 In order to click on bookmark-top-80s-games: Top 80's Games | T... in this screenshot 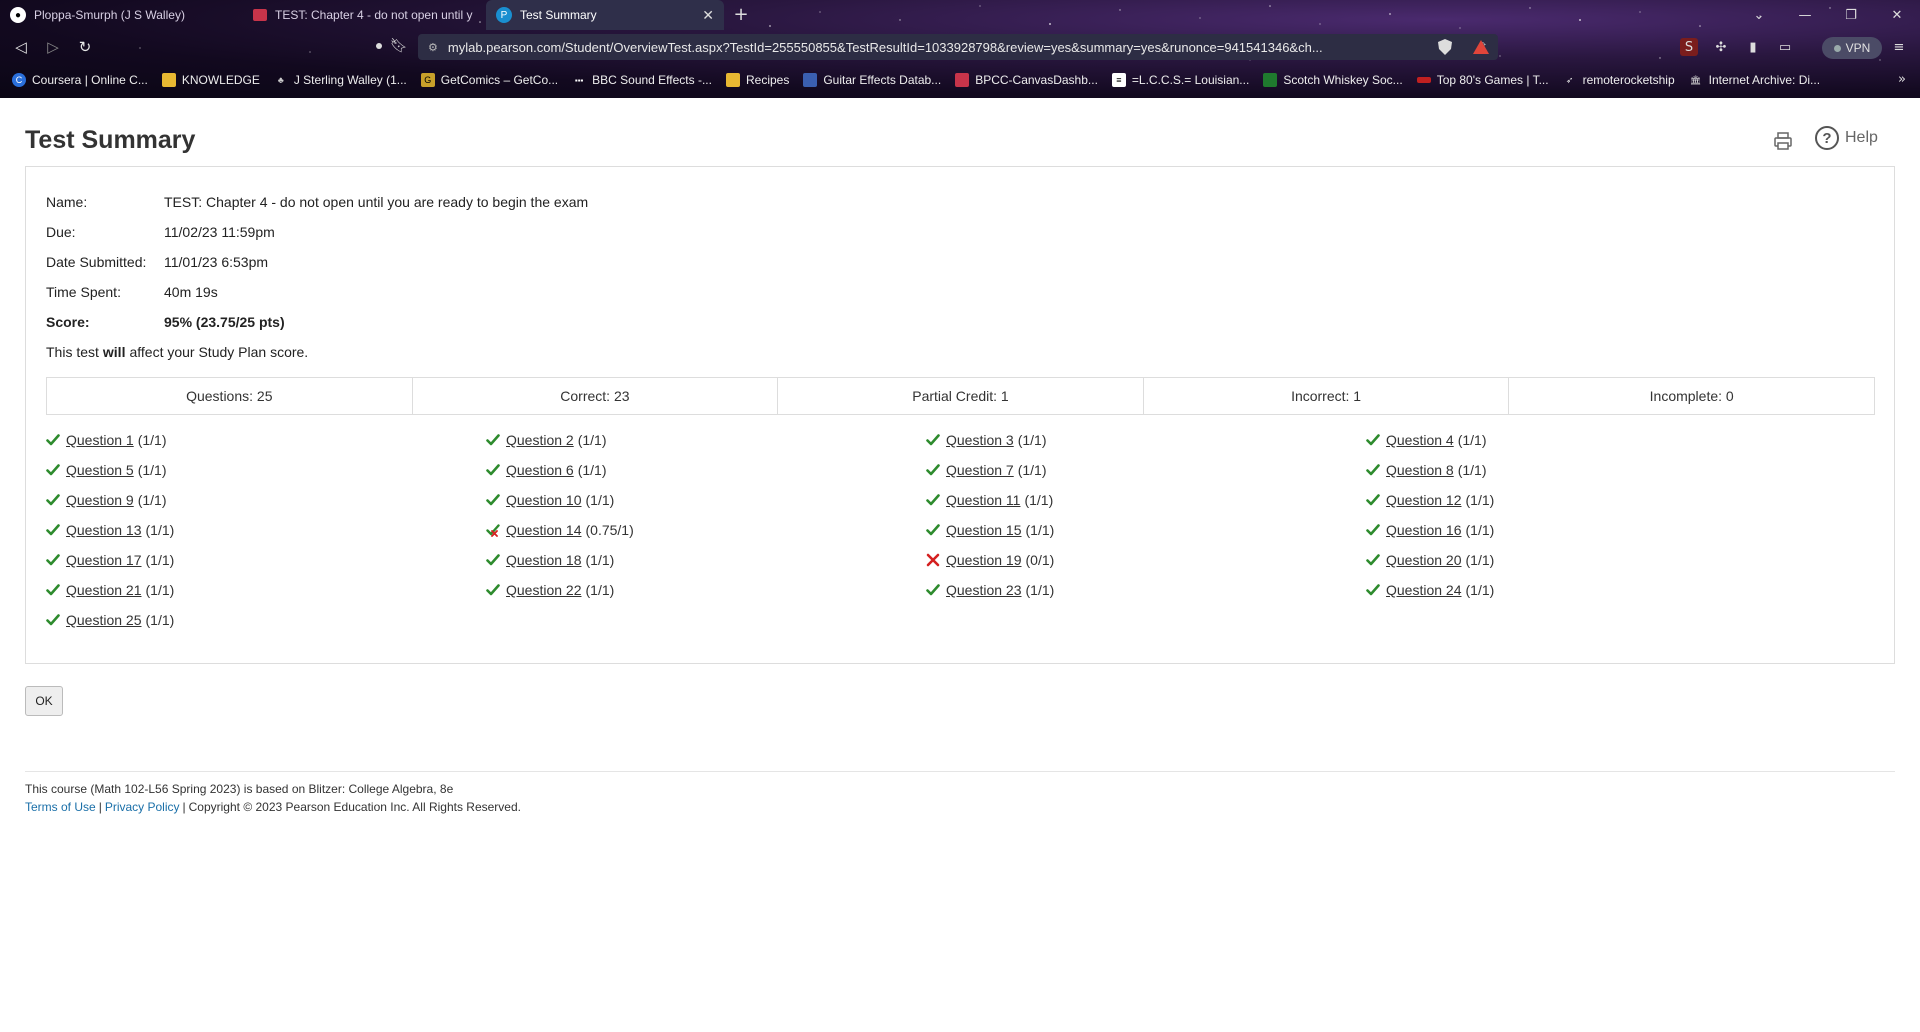, I will do `click(1482, 80)`.